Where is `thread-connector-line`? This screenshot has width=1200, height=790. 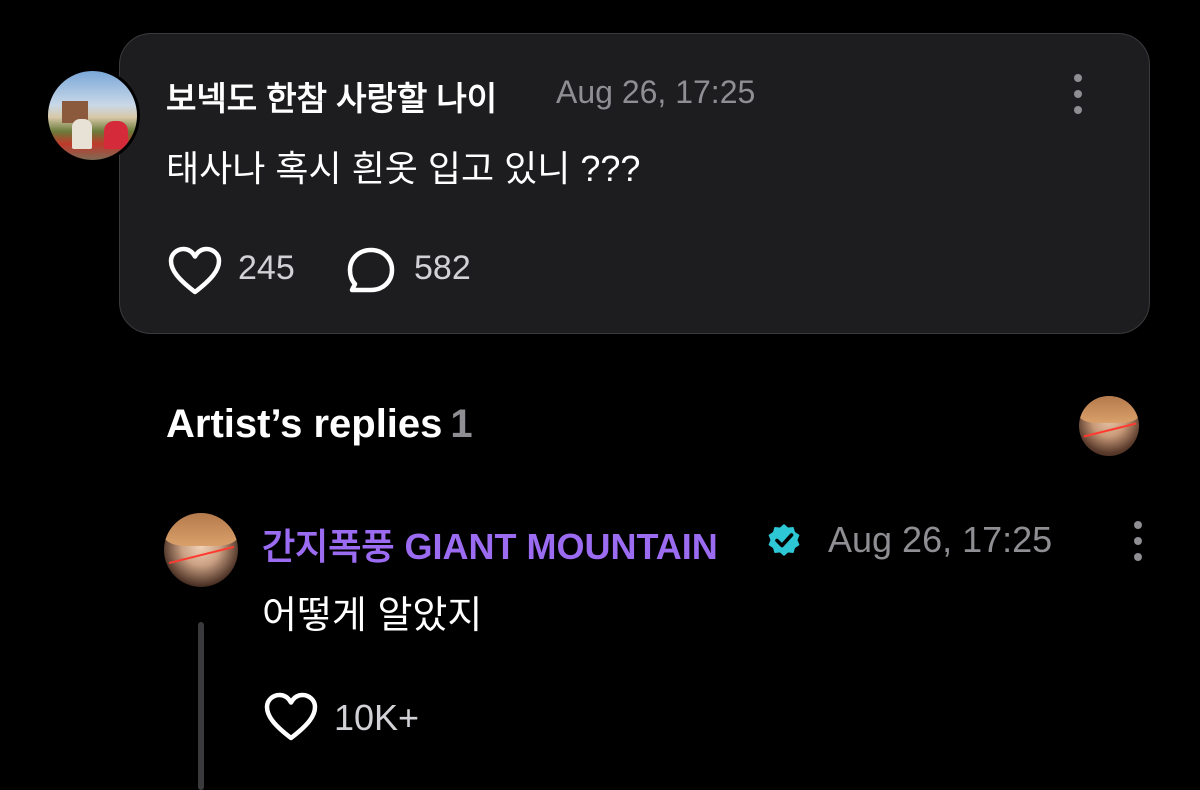
thread-connector-line is located at coordinates (201, 706).